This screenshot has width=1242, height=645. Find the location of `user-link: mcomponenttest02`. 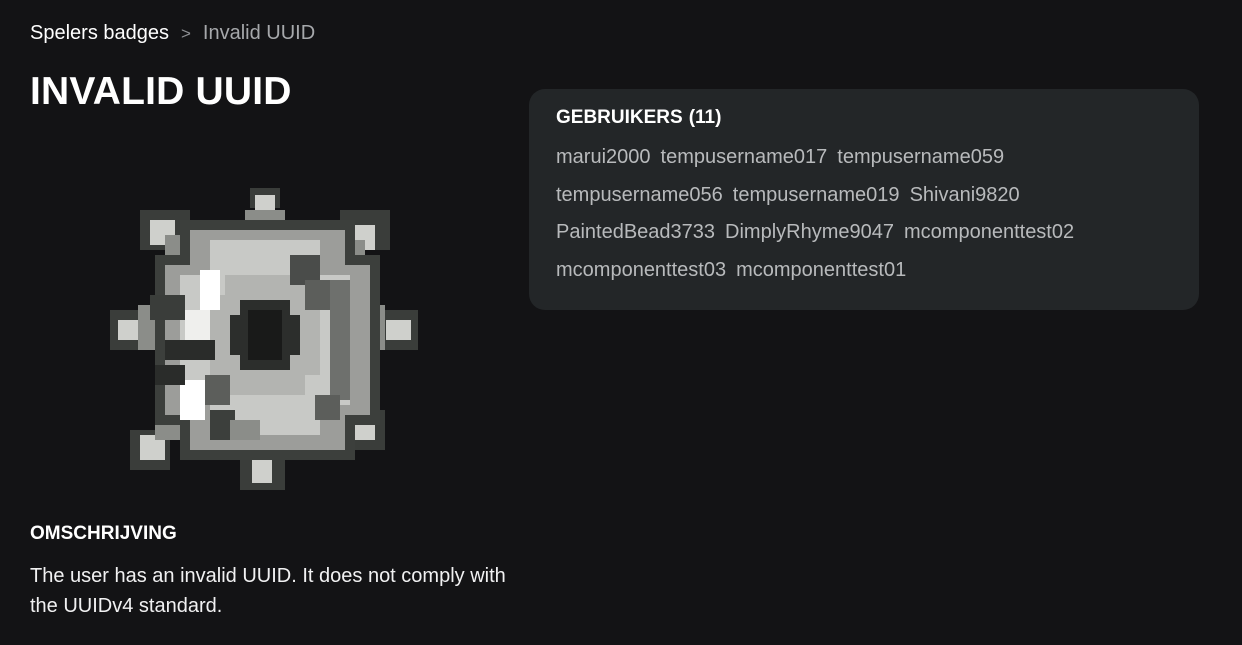

user-link: mcomponenttest02 is located at coordinates (989, 233).